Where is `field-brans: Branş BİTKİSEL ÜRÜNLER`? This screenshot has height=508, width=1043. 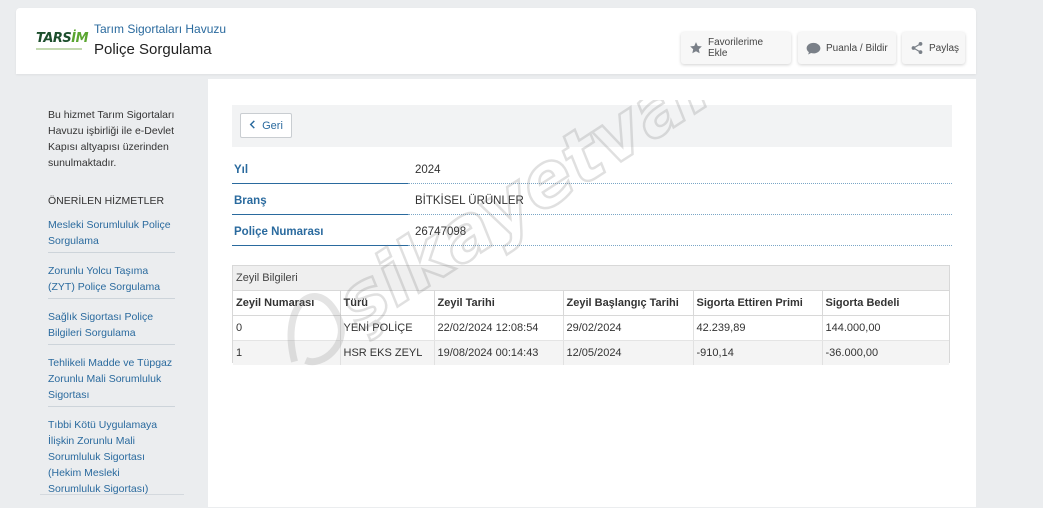 field-brans: Branş BİTKİSEL ÜRÜNLER is located at coordinates (592, 203).